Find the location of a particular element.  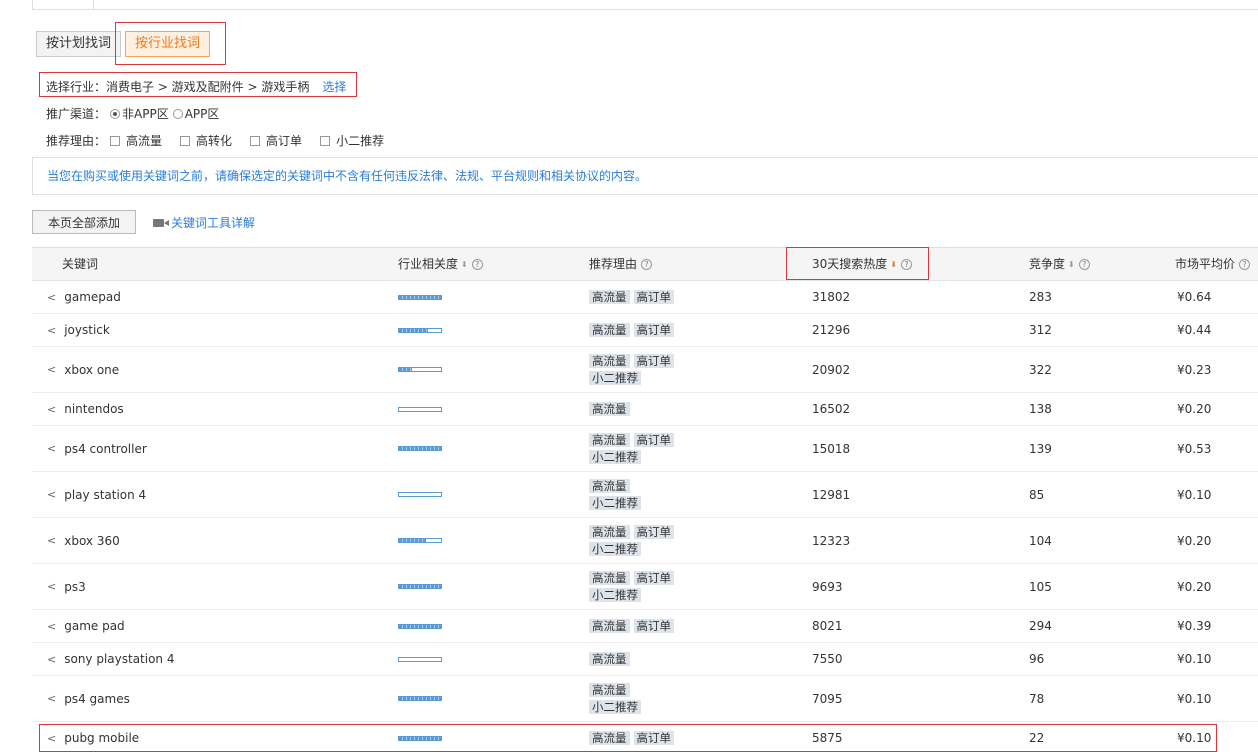

checkbox-staff-pick is located at coordinates (325, 140).